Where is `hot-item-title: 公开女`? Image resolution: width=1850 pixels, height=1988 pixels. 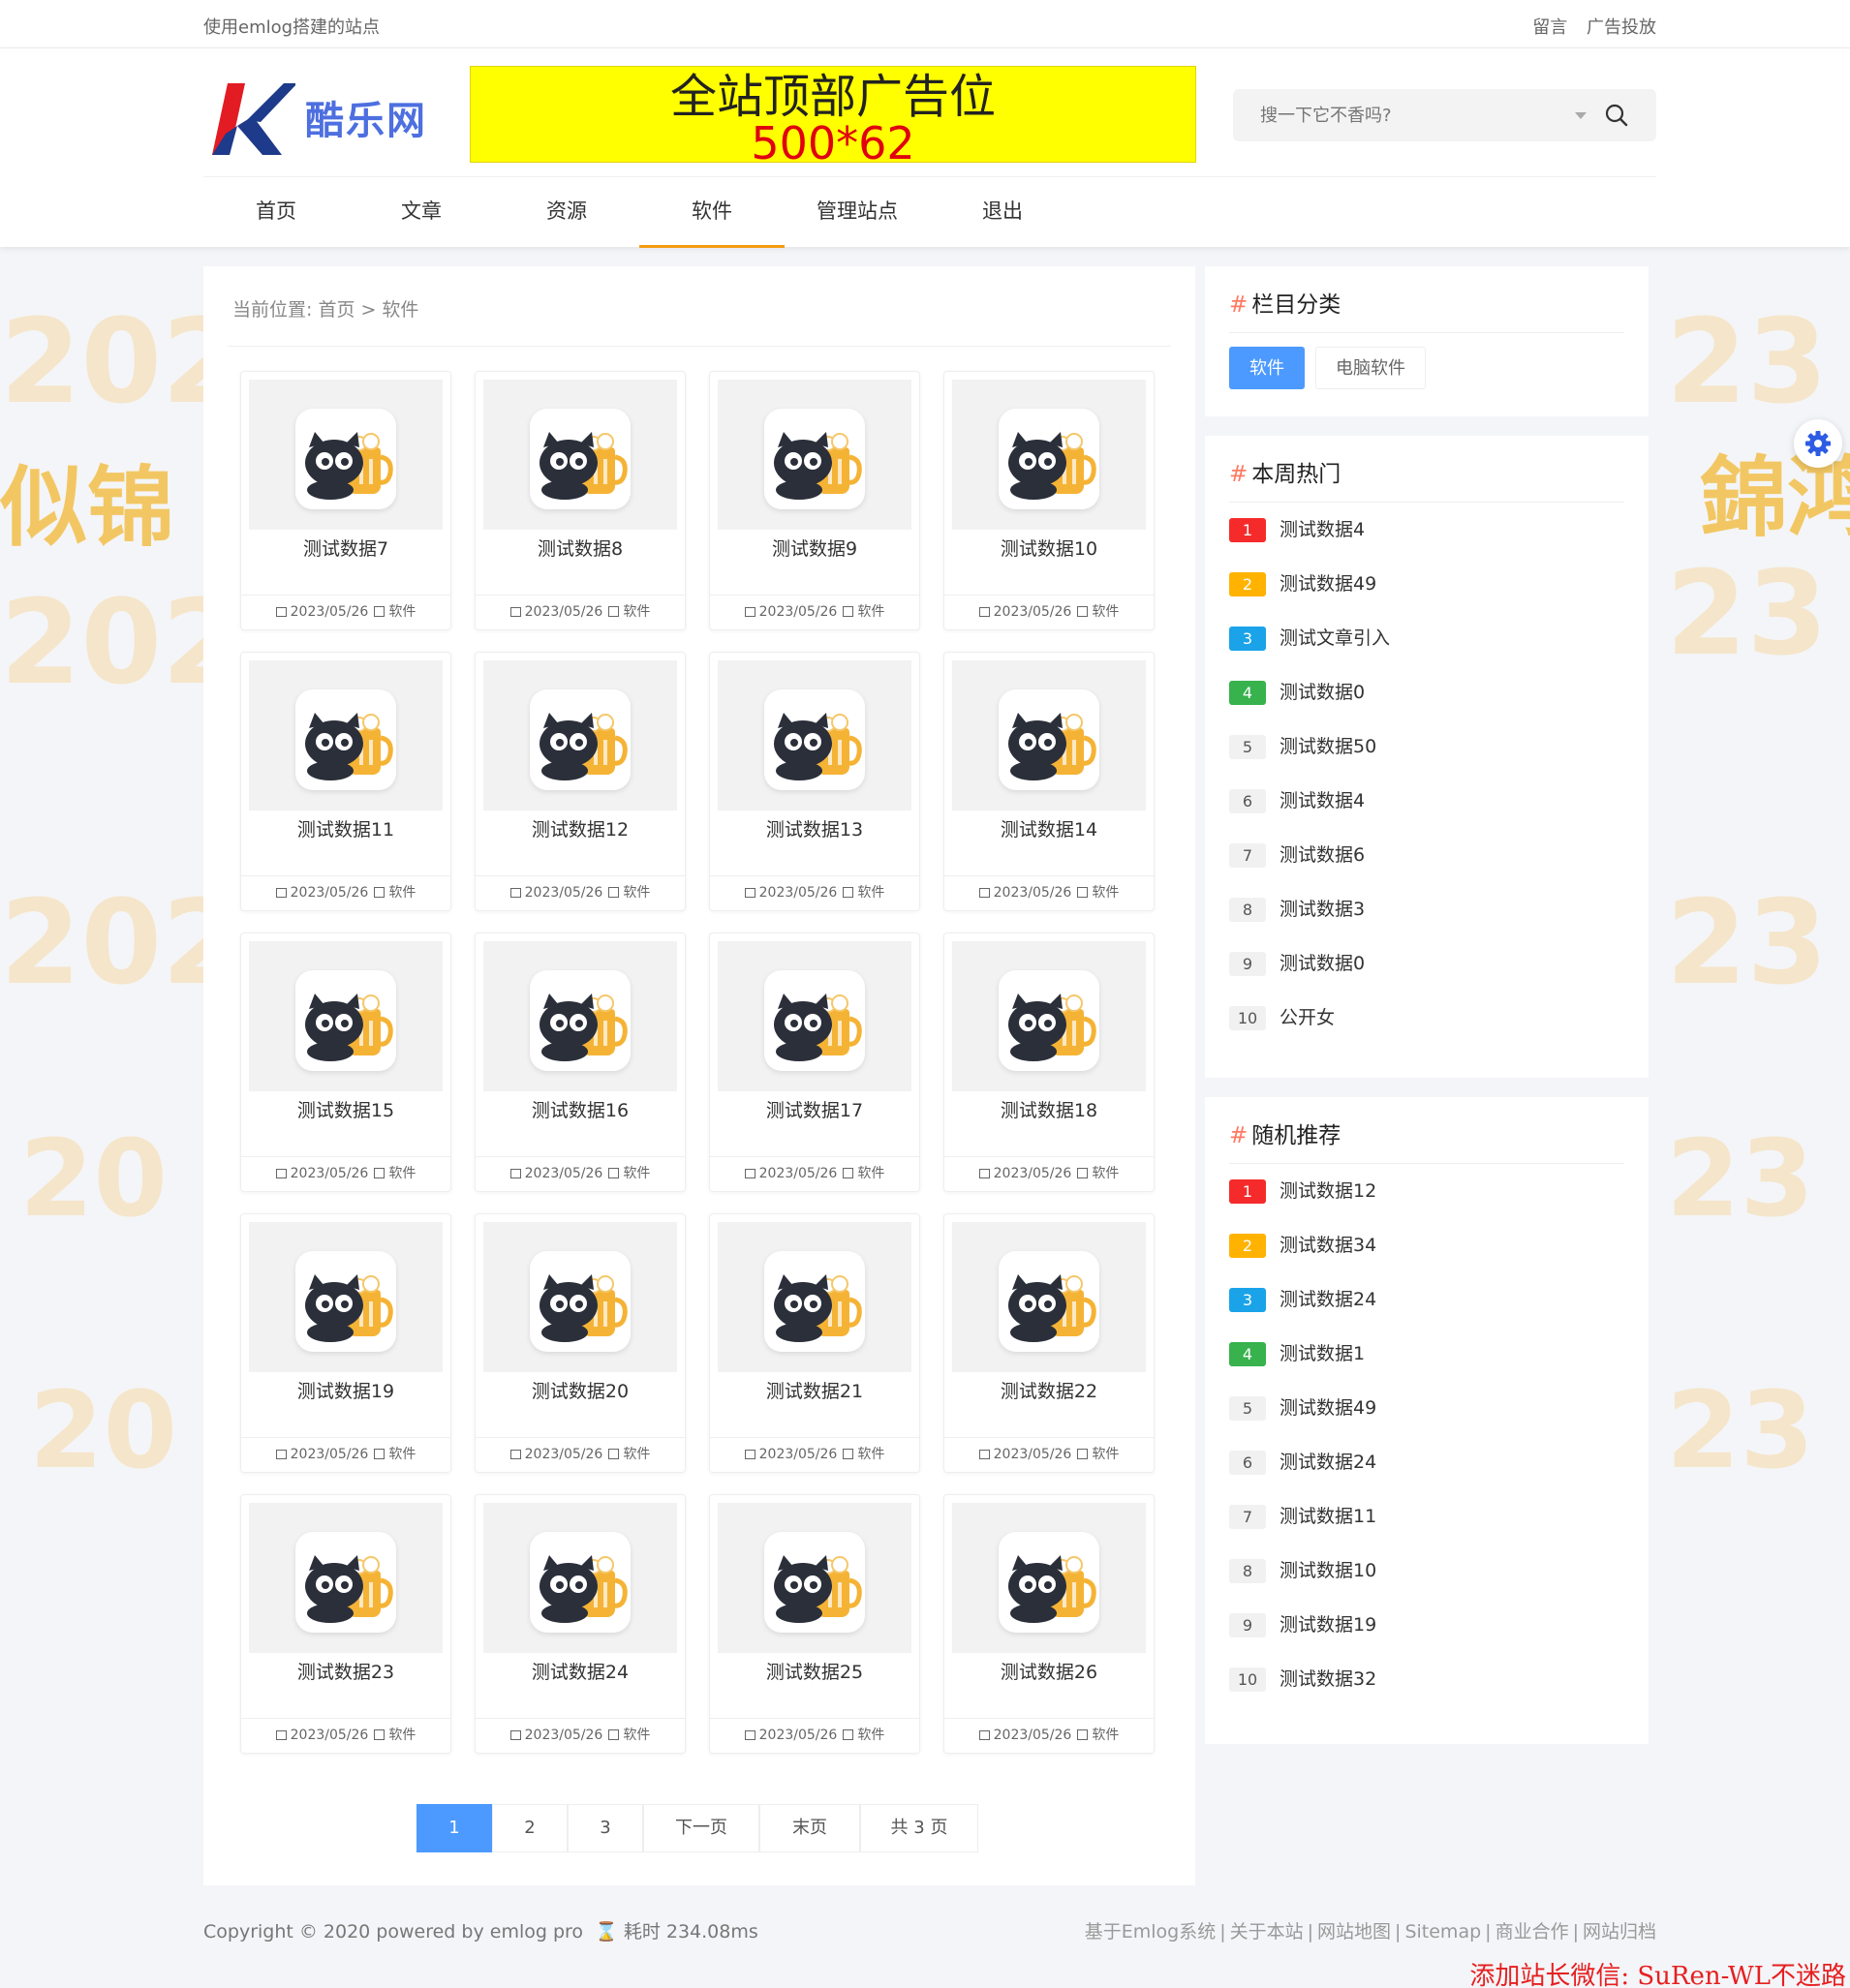
hot-item-title: 公开女 is located at coordinates (1307, 1017).